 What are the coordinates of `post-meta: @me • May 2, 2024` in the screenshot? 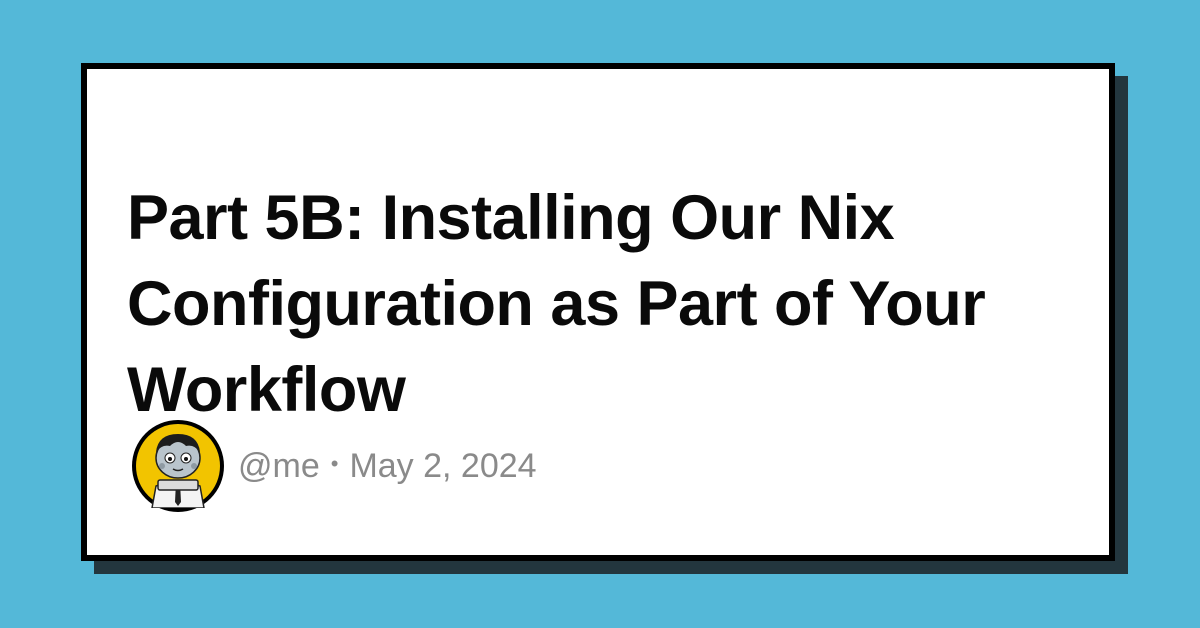 It's located at (387, 466).